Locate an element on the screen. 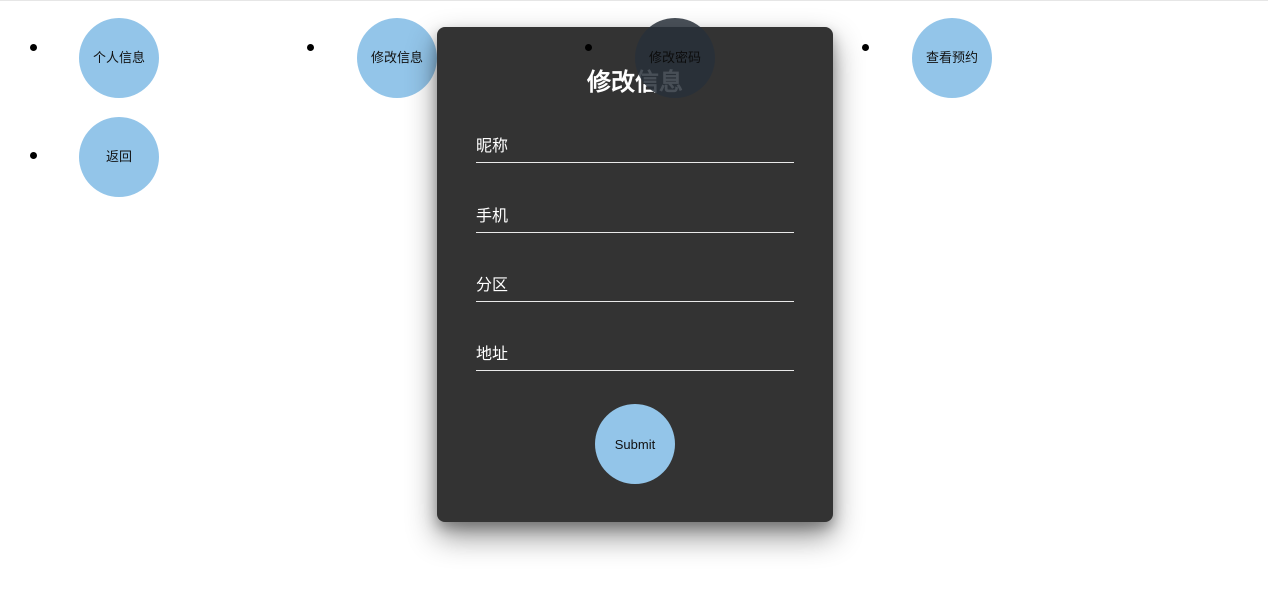 This screenshot has width=1268, height=597. phone-field: 手机 is located at coordinates (635, 217).